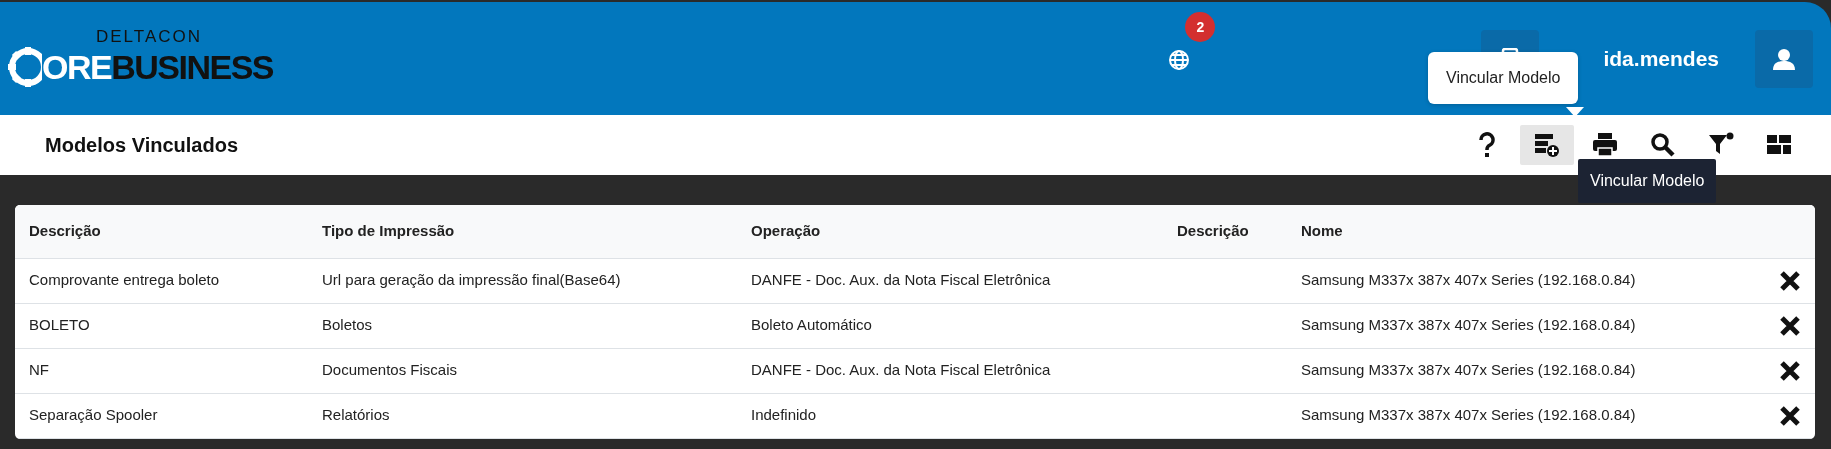  I want to click on column-header: Tipo de Impressão, so click(522, 231).